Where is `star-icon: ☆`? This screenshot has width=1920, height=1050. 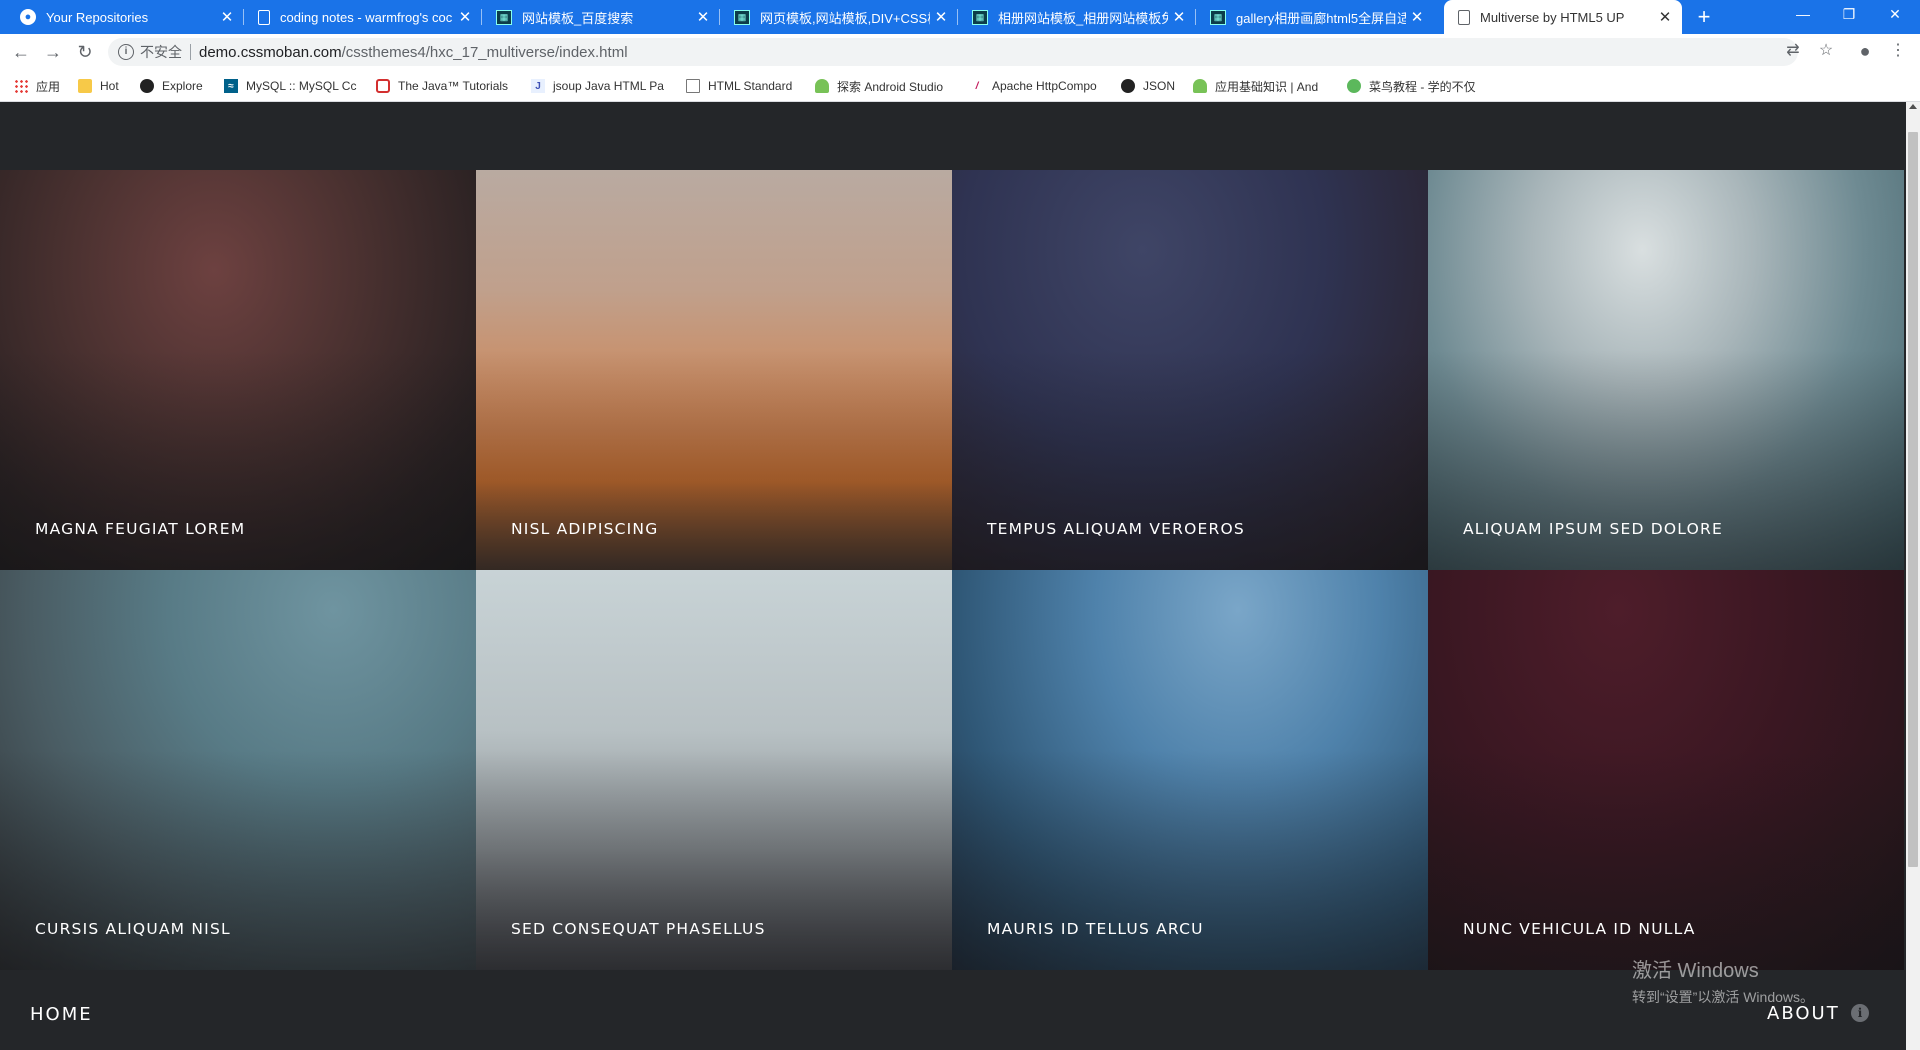 star-icon: ☆ is located at coordinates (1826, 51).